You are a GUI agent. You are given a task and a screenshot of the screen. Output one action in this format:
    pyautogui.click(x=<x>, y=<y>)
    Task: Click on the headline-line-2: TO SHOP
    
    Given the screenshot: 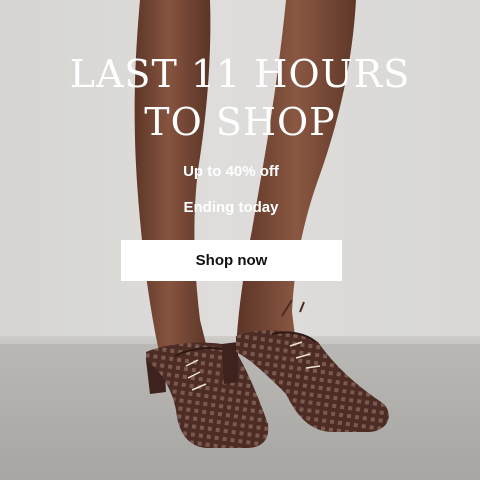 What is the action you would take?
    pyautogui.click(x=240, y=122)
    